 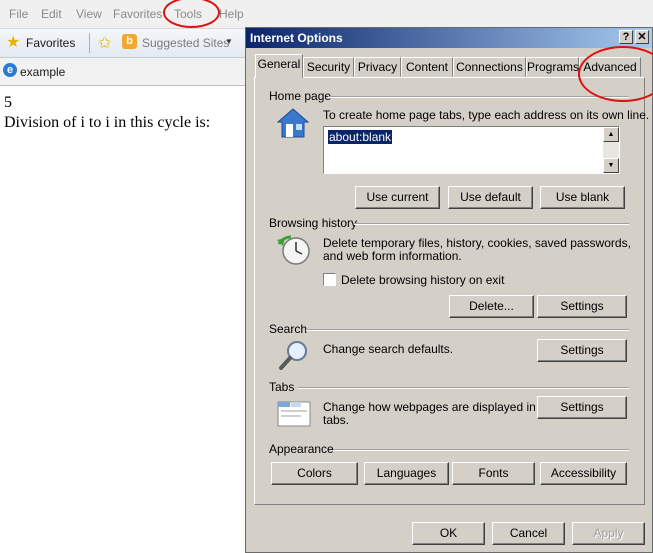 What do you see at coordinates (229, 41) in the screenshot?
I see `chevron-down-icon: ▼` at bounding box center [229, 41].